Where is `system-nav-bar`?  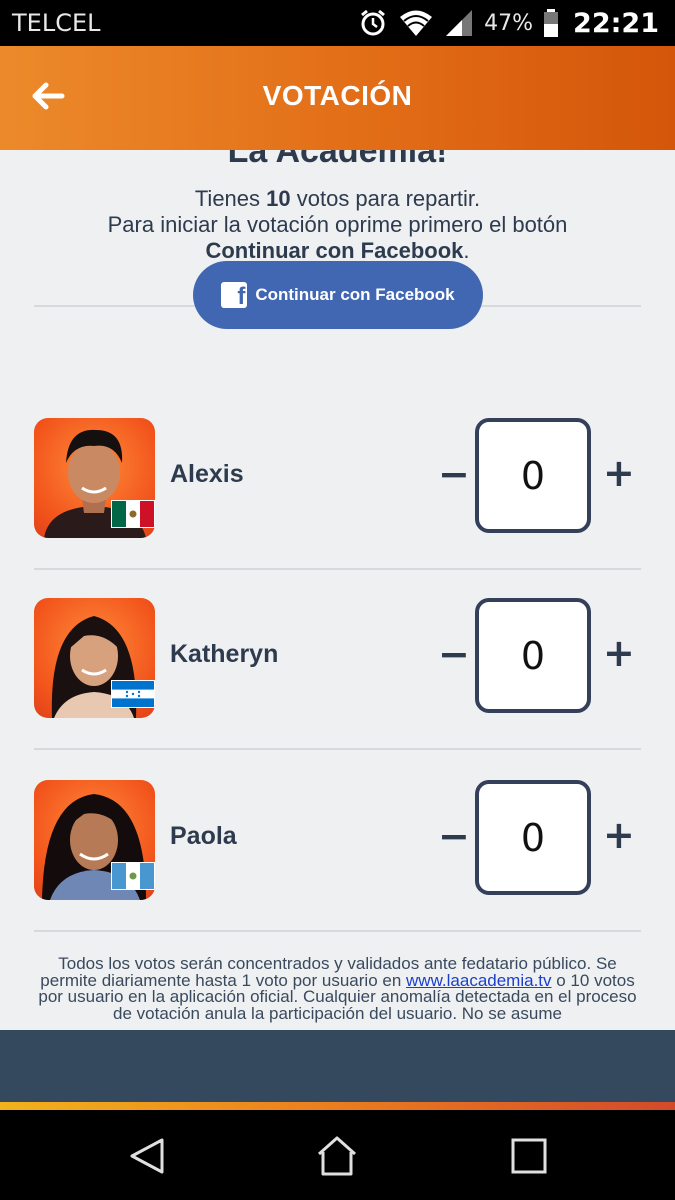
system-nav-bar is located at coordinates (337, 1155).